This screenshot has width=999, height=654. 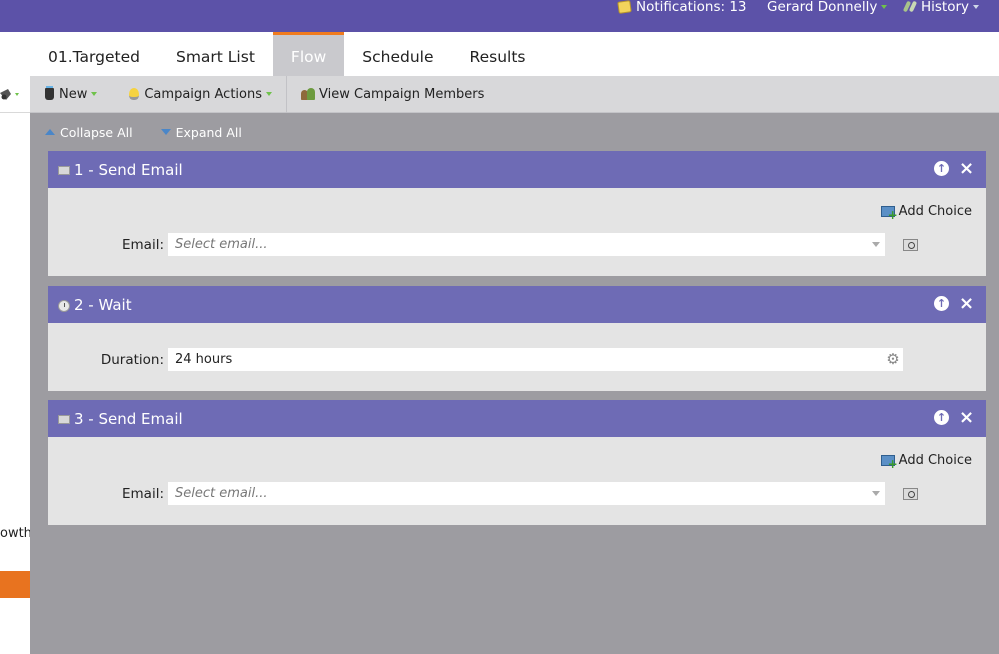 I want to click on notifications-label: Notifications: 13, so click(x=691, y=7).